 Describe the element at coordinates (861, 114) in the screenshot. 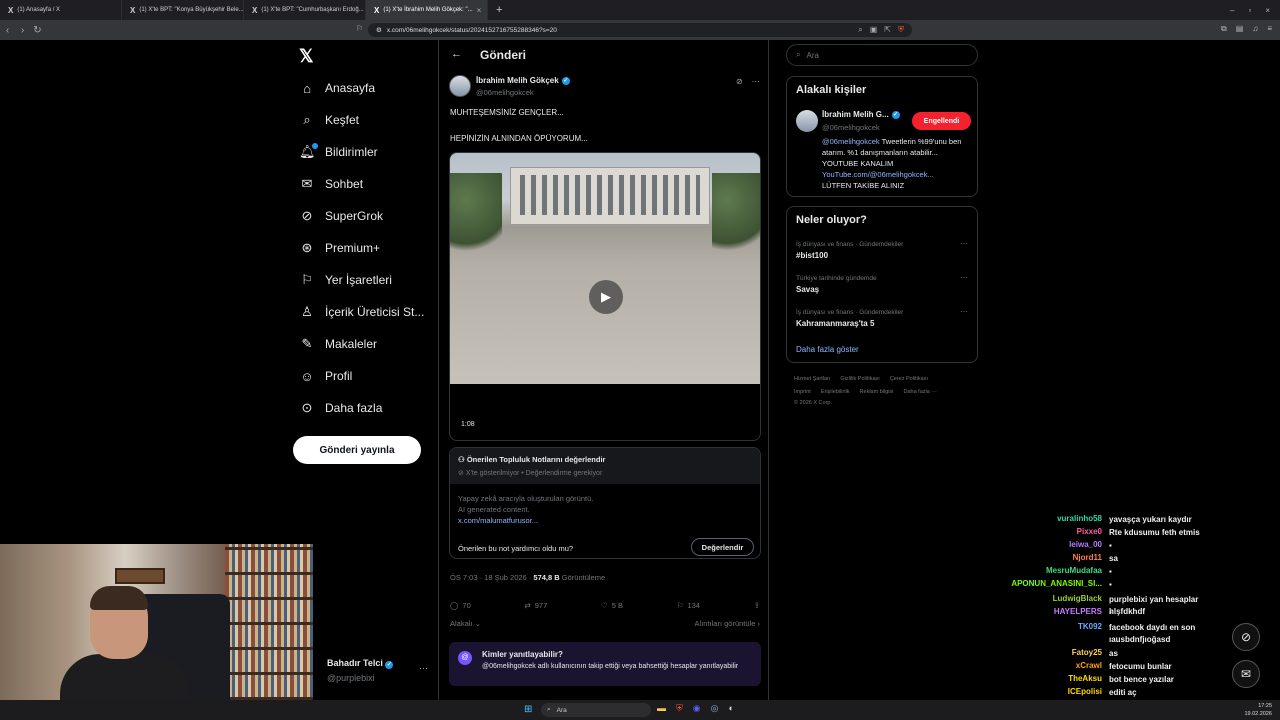

I see `related-person-name: İbrahim Melih G... ✓` at that location.